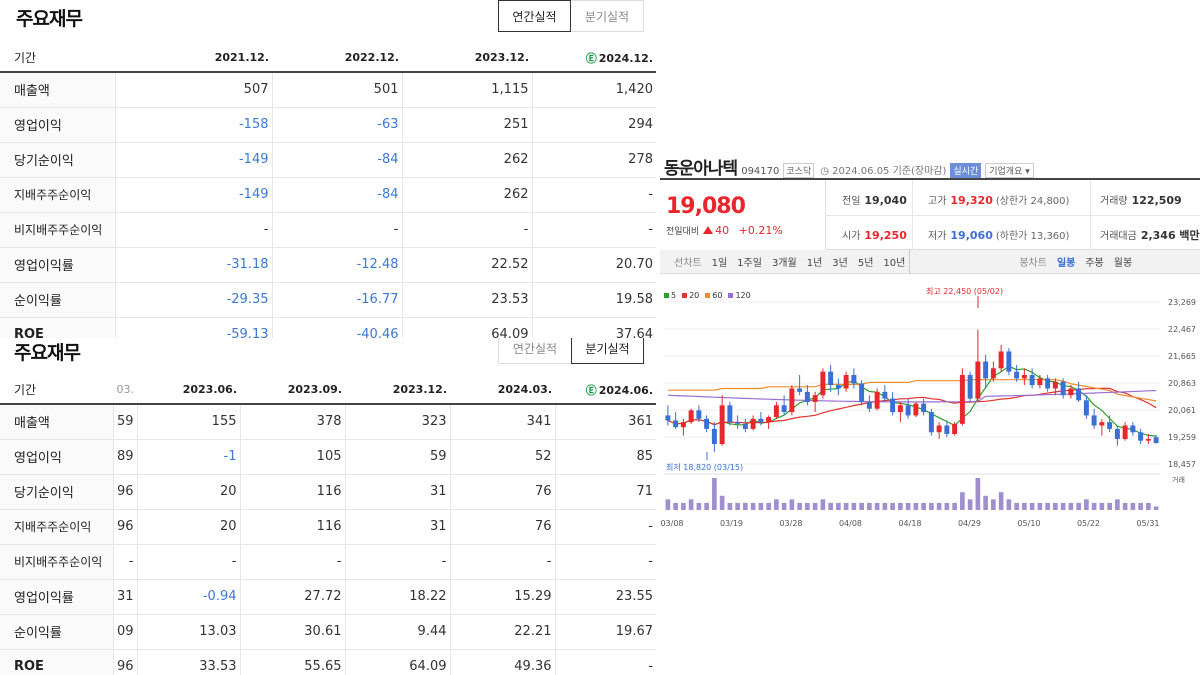 Image resolution: width=1200 pixels, height=675 pixels. I want to click on table-row: 매출액 59 155 378 323 341 361, so click(328, 422).